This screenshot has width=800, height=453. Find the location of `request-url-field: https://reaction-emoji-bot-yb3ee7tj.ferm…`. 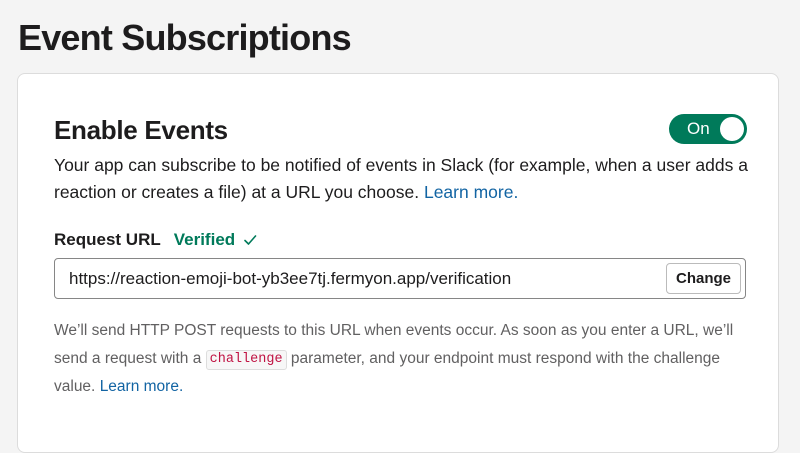

request-url-field: https://reaction-emoji-bot-yb3ee7tj.ferm… is located at coordinates (400, 278).